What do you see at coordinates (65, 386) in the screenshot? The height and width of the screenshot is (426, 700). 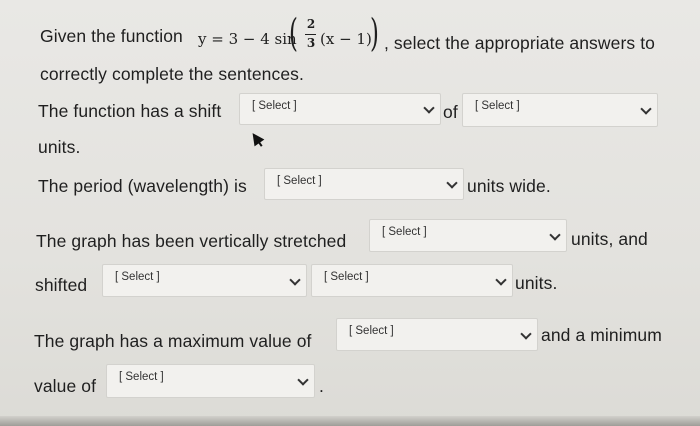 I see `min-prefix: value of` at bounding box center [65, 386].